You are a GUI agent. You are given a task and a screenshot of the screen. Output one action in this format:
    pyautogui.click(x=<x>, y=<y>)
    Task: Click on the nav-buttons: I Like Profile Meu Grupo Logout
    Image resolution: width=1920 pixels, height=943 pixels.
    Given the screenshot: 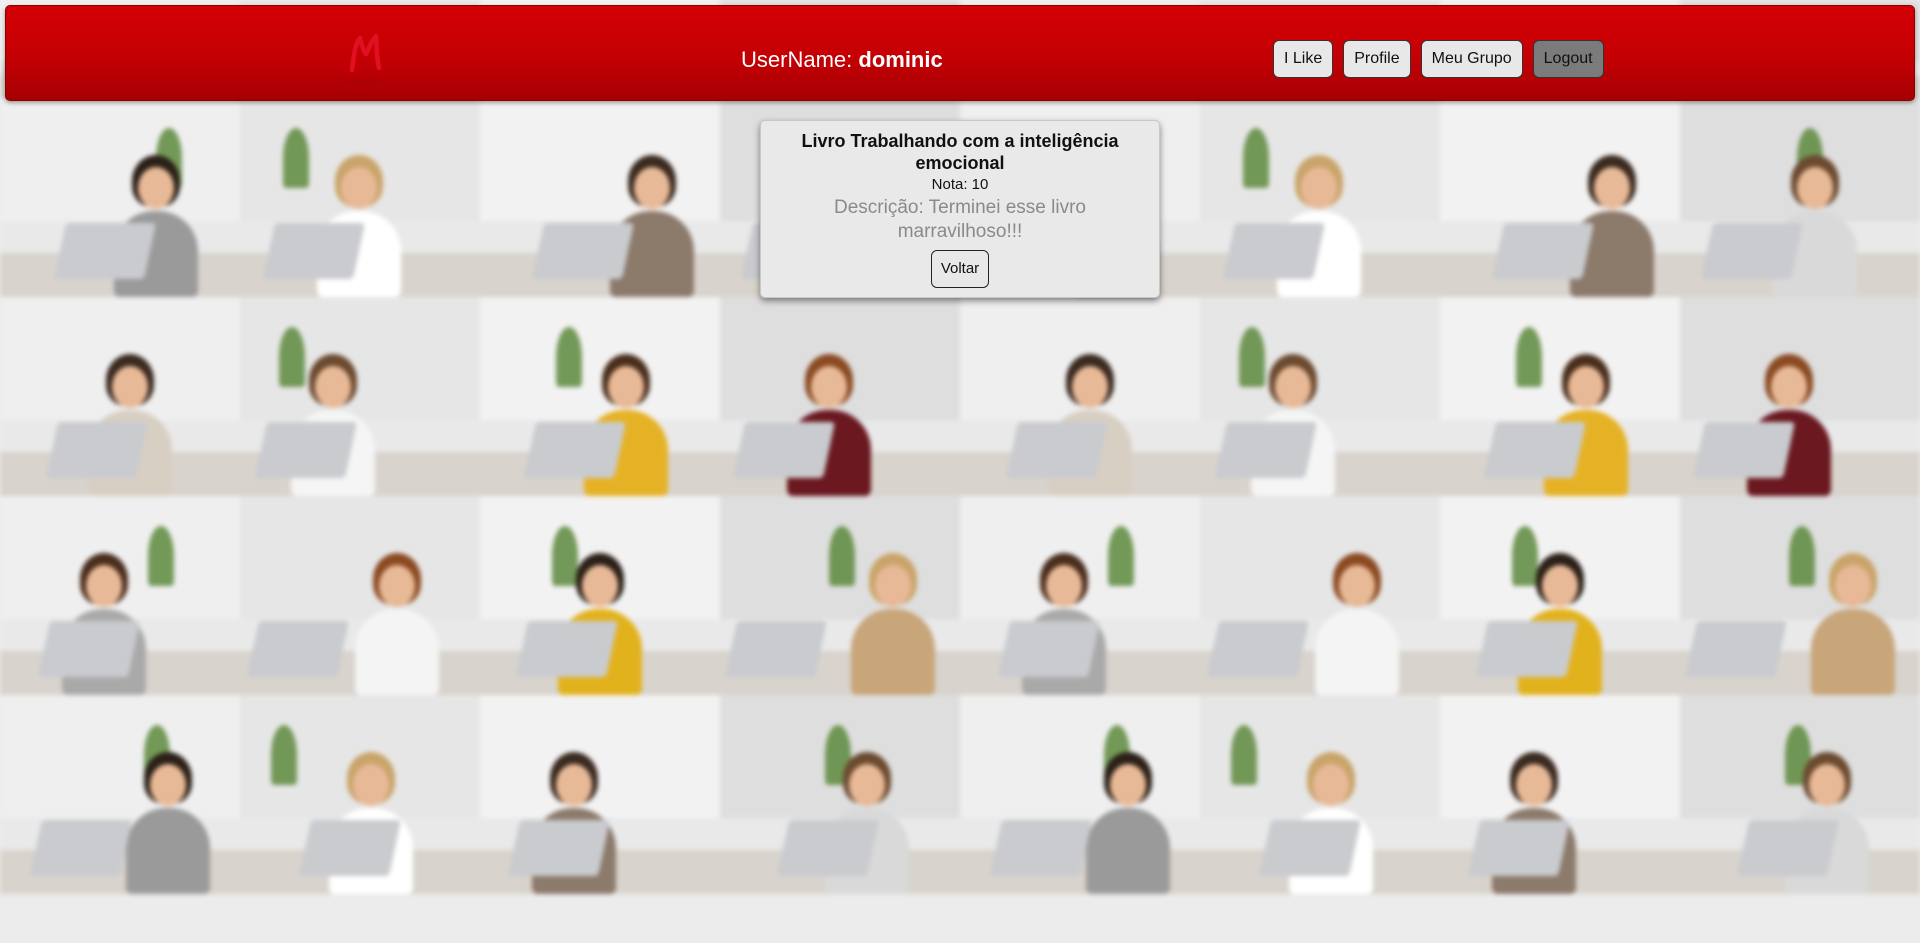 What is the action you would take?
    pyautogui.click(x=1438, y=59)
    